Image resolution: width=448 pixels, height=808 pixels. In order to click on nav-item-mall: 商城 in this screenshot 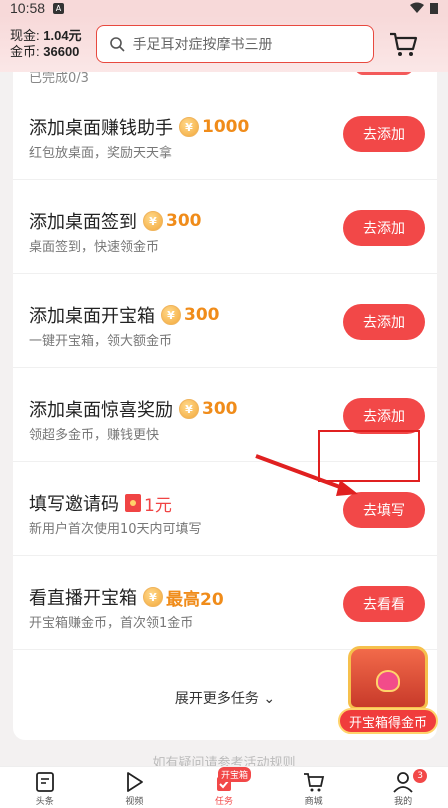, I will do `click(314, 787)`.